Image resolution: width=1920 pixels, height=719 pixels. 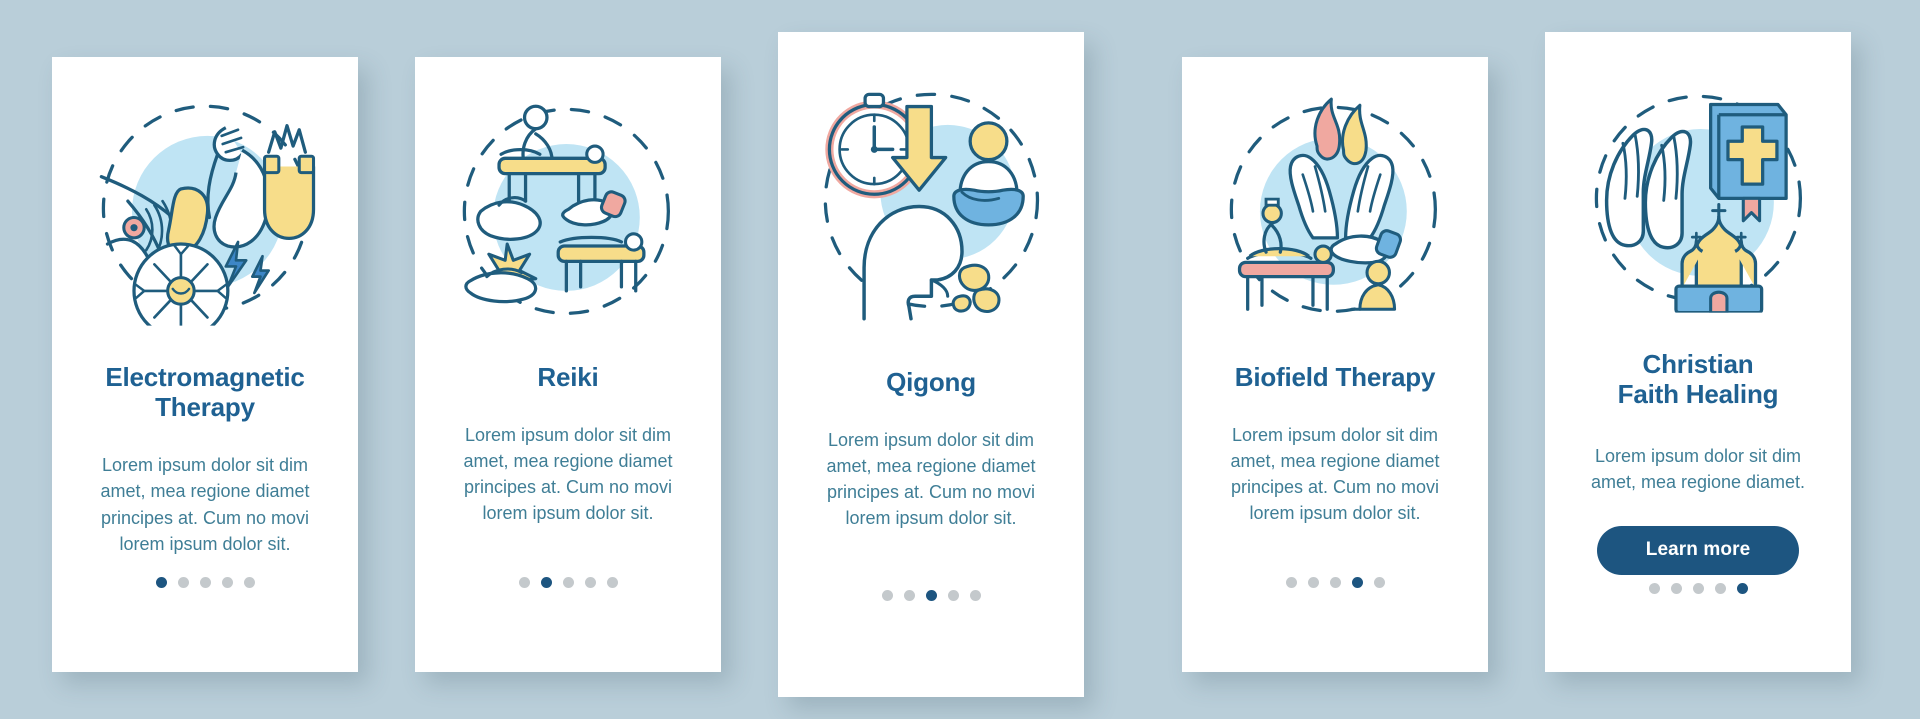 I want to click on christian-faith-healing-illustration, so click(x=1698, y=195).